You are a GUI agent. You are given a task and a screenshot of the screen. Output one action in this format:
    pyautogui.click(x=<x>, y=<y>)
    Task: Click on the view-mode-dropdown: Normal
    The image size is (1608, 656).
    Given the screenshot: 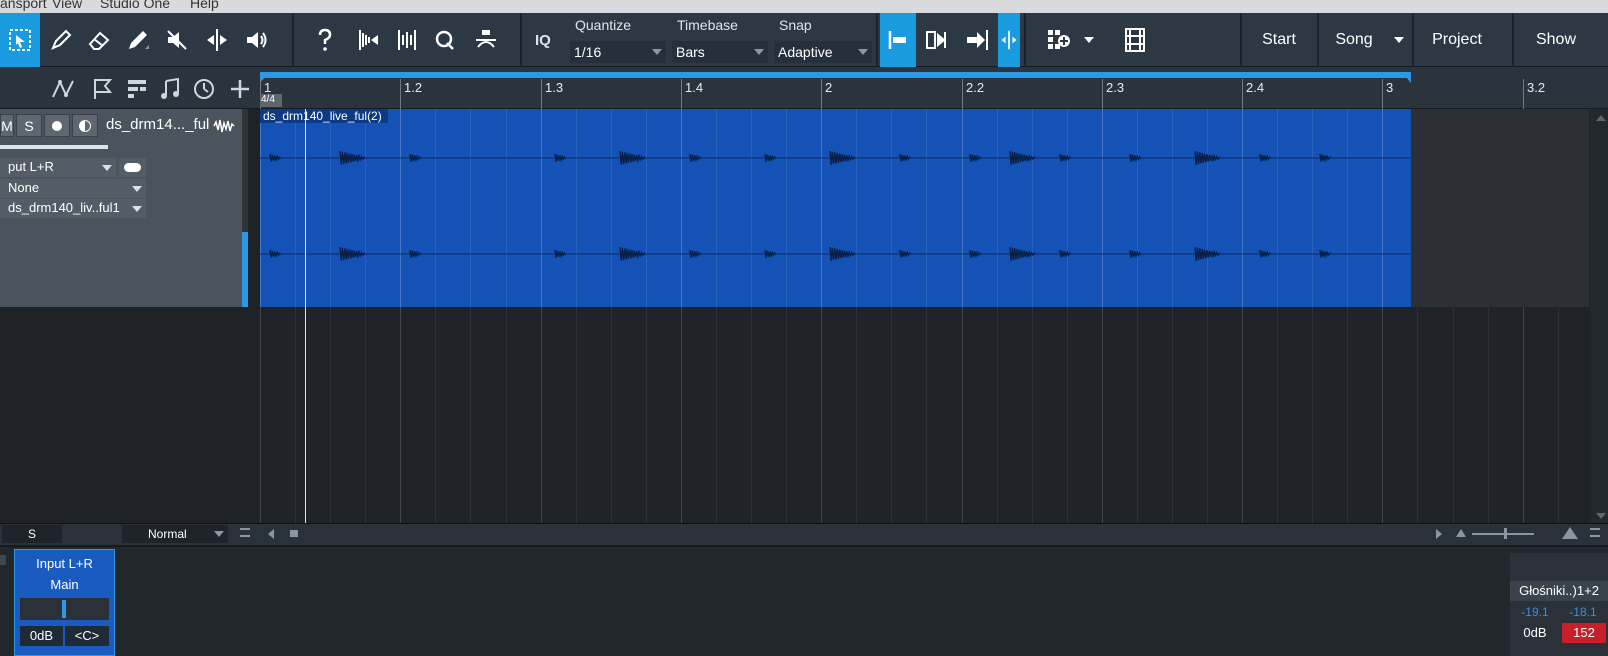 What is the action you would take?
    pyautogui.click(x=175, y=534)
    